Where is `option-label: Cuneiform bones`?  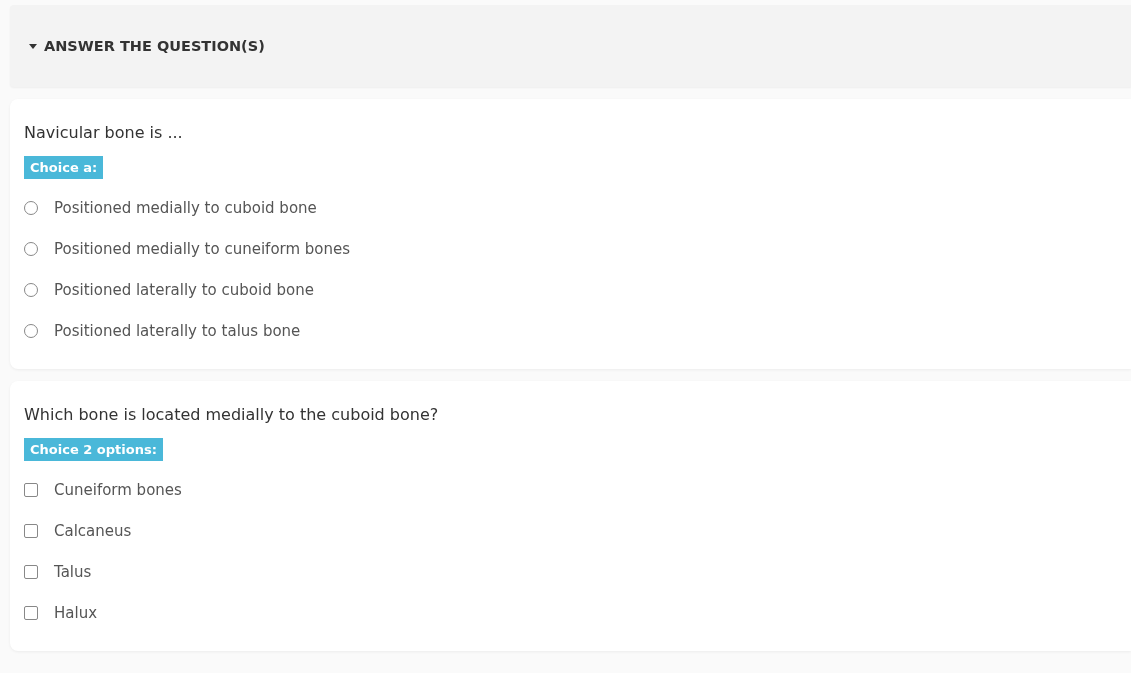 option-label: Cuneiform bones is located at coordinates (118, 489).